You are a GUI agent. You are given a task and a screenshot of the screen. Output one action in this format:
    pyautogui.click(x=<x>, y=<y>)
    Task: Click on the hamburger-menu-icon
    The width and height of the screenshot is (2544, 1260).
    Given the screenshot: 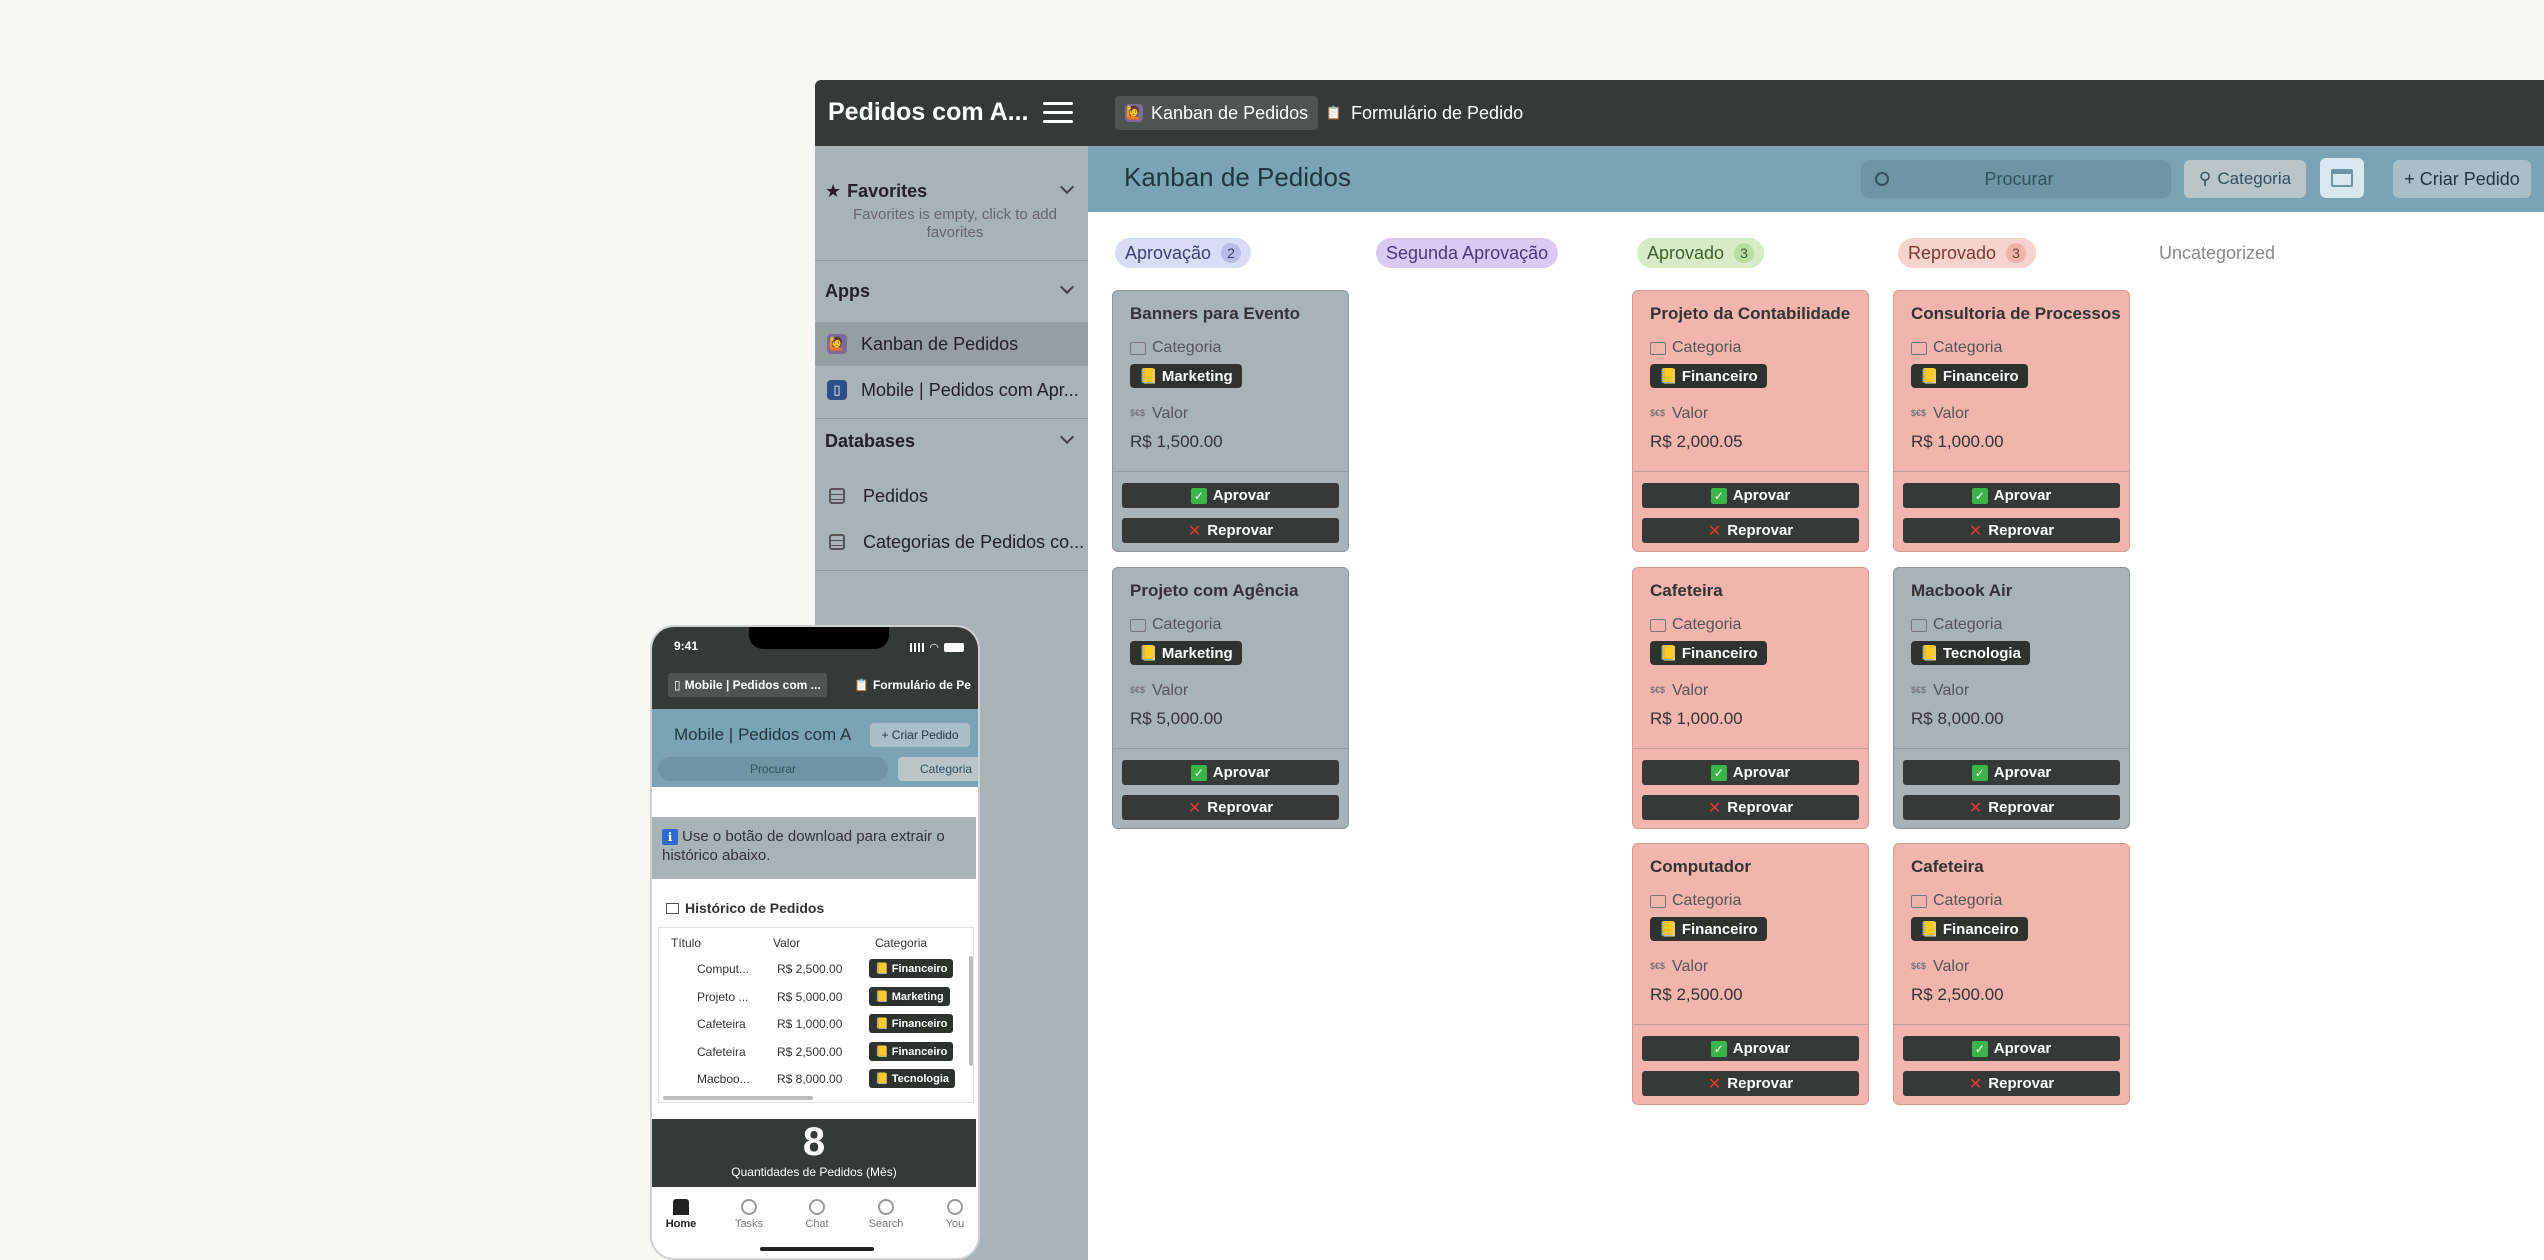 What is the action you would take?
    pyautogui.click(x=1058, y=114)
    